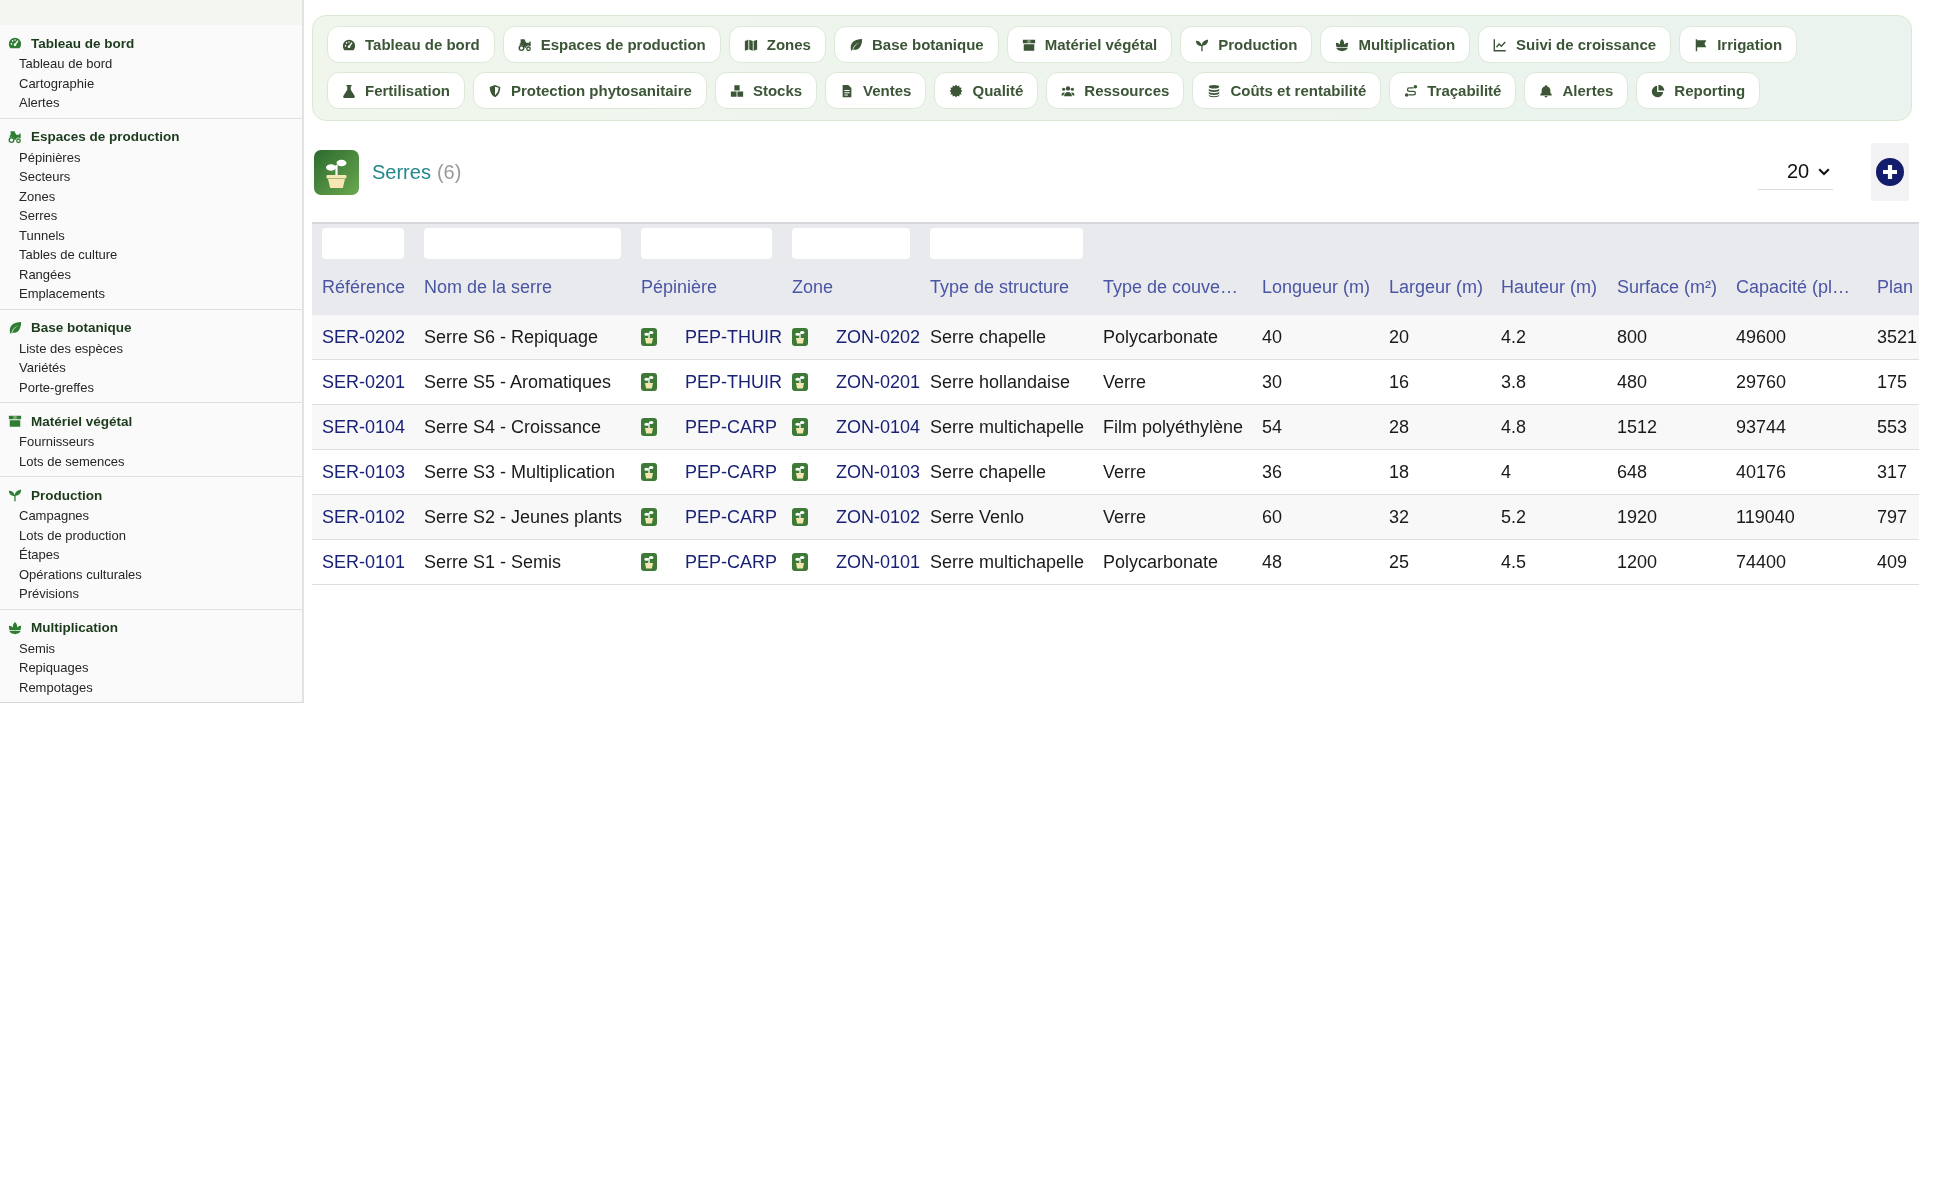  What do you see at coordinates (1893, 517) in the screenshot?
I see `table-cell: 797` at bounding box center [1893, 517].